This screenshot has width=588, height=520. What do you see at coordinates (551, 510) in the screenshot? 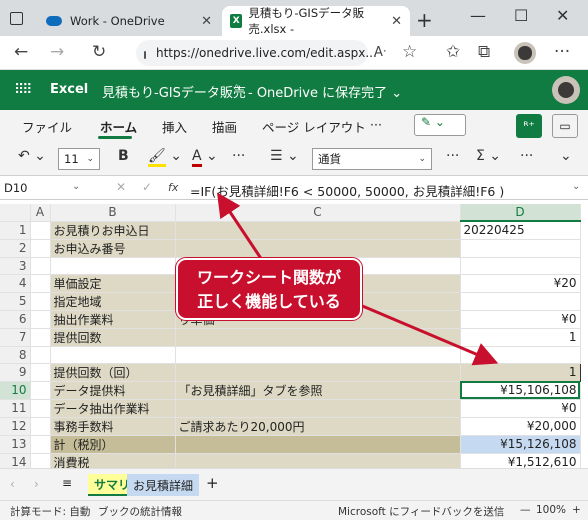
I see `zoom-level: 100%` at bounding box center [551, 510].